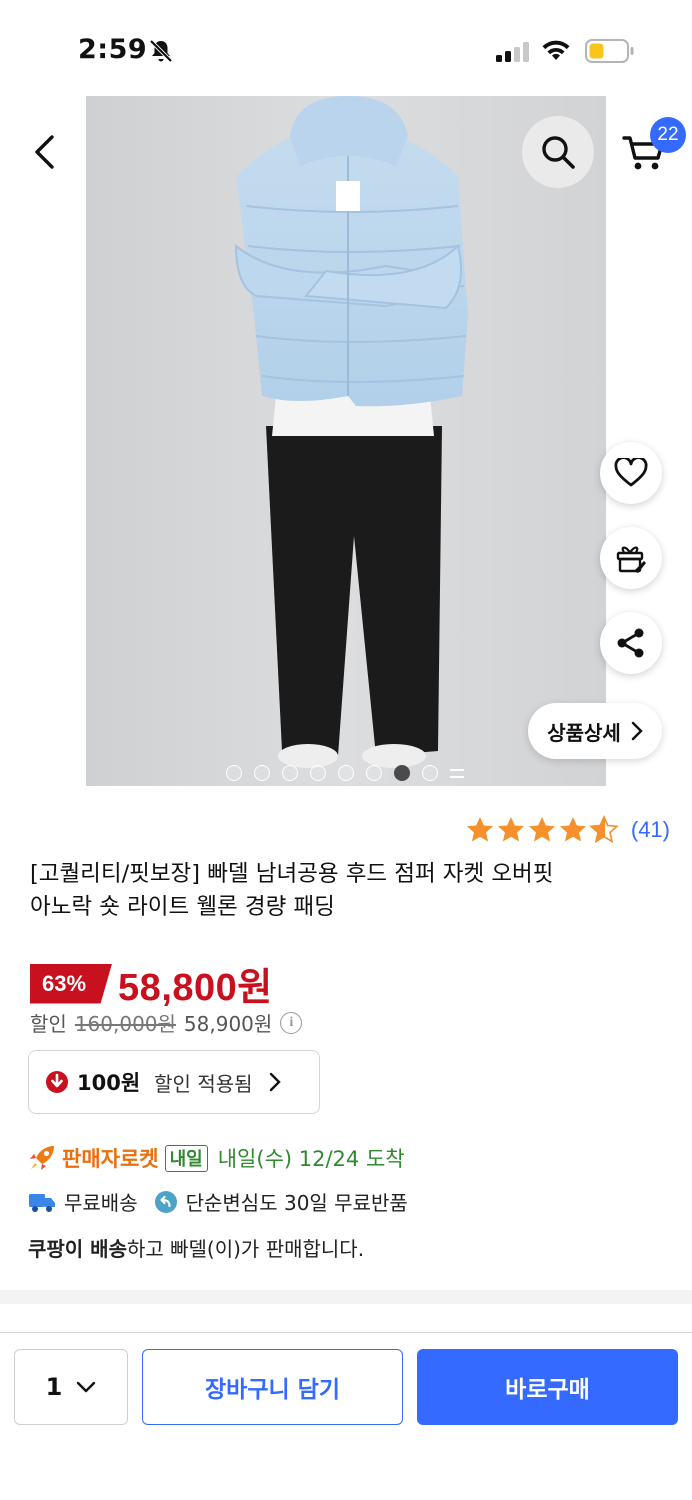  What do you see at coordinates (54, 1387) in the screenshot?
I see `quantity-value: 1` at bounding box center [54, 1387].